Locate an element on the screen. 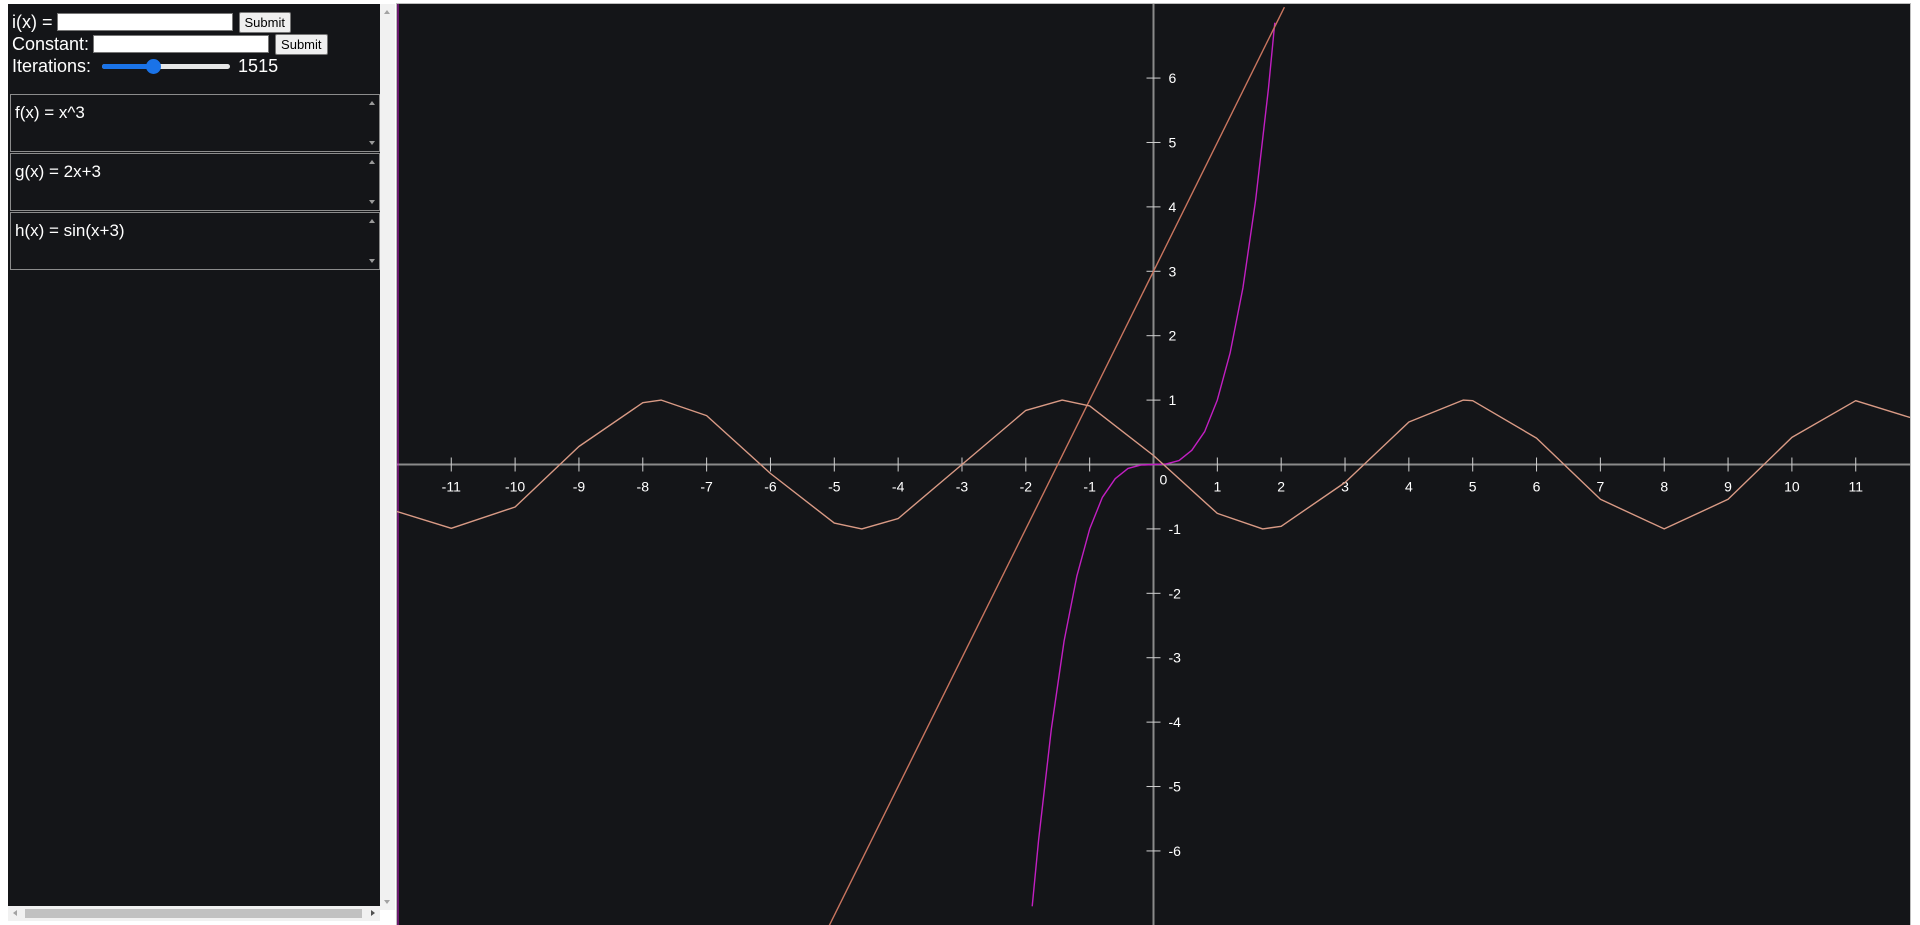 This screenshot has width=1920, height=925. scroll-left-arrow-icon is located at coordinates (15, 913).